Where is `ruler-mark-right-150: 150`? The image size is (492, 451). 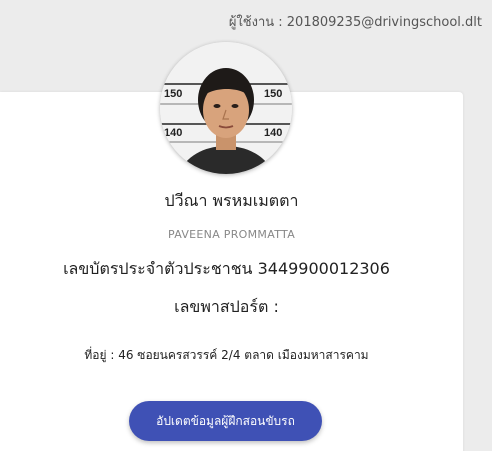
ruler-mark-right-150: 150 is located at coordinates (273, 94).